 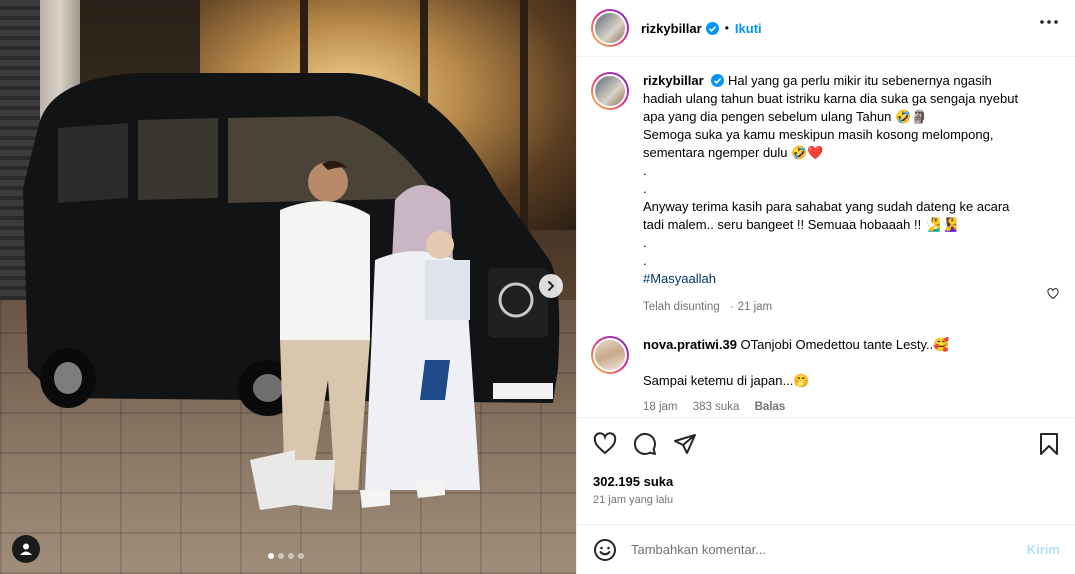 What do you see at coordinates (748, 28) in the screenshot?
I see `follow-button: Ikuti` at bounding box center [748, 28].